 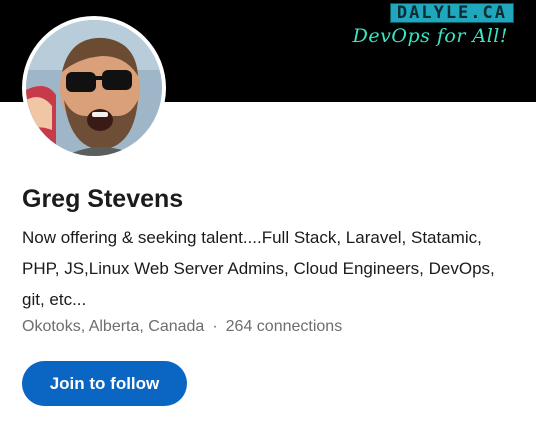 I want to click on avatar-photo, so click(x=94, y=88).